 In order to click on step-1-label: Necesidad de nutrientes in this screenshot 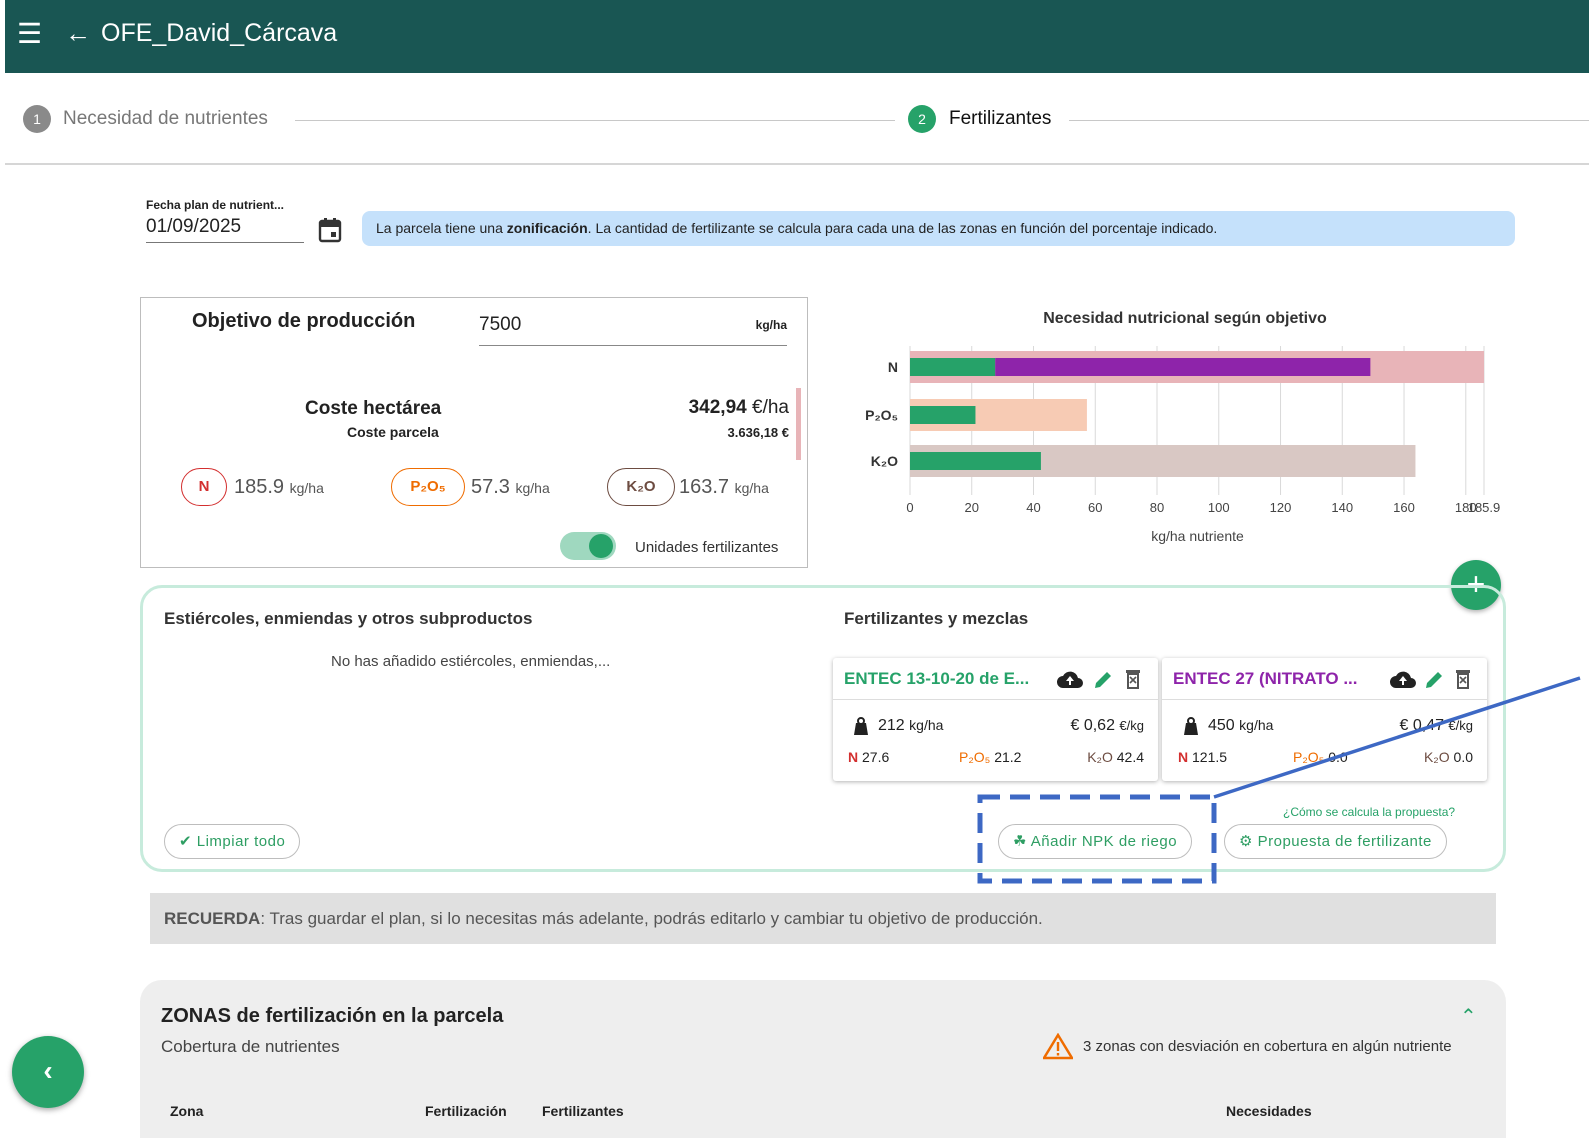, I will do `click(165, 119)`.